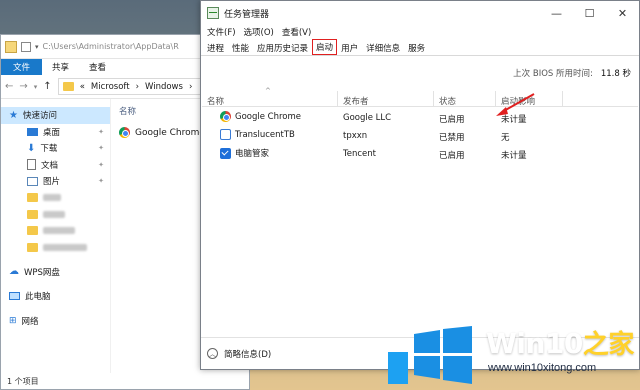 The height and width of the screenshot is (390, 640). I want to click on computer-icon, so click(14, 296).